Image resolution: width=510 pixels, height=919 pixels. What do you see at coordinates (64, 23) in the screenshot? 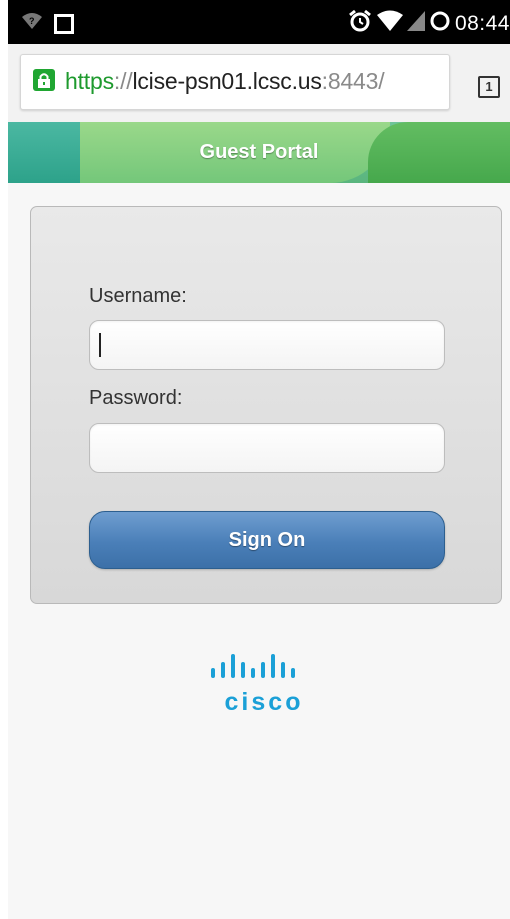
I see `square-notification-icon` at bounding box center [64, 23].